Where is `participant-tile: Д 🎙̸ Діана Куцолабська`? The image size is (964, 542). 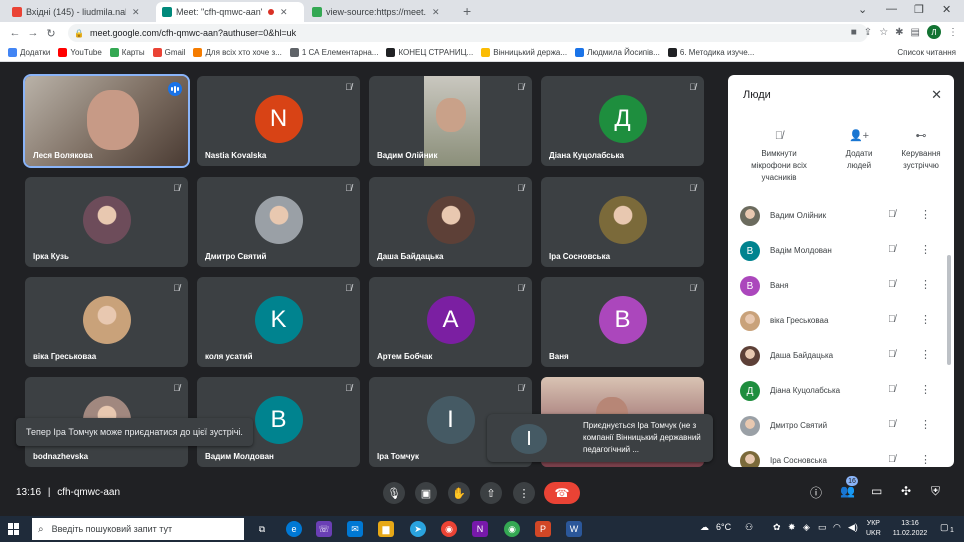 participant-tile: Д 🎙̸ Діана Куцолабська is located at coordinates (622, 121).